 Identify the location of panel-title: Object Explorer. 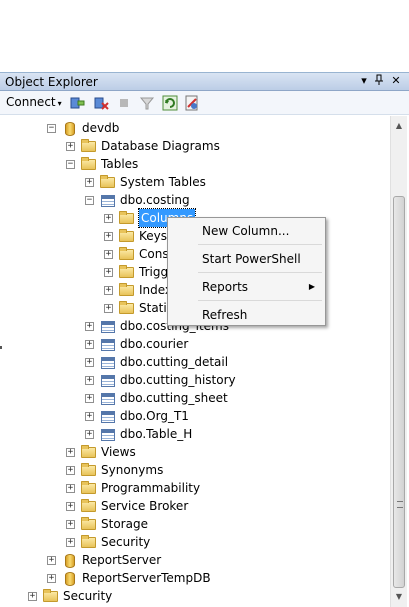
(51, 82).